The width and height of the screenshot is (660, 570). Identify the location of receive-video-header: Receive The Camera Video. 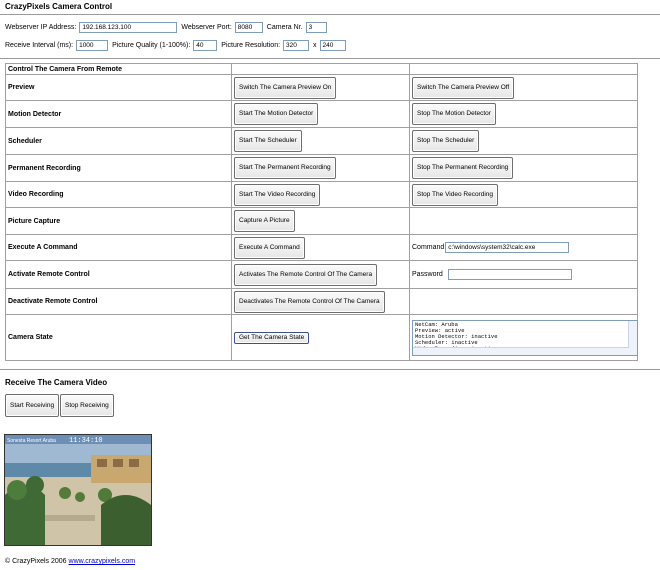
(56, 382).